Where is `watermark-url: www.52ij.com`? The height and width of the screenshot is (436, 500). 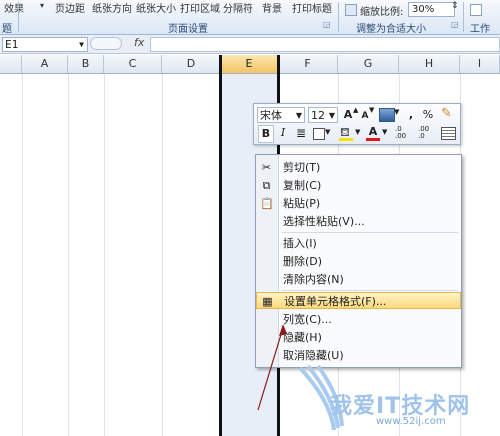 watermark-url: www.52ij.com is located at coordinates (411, 421).